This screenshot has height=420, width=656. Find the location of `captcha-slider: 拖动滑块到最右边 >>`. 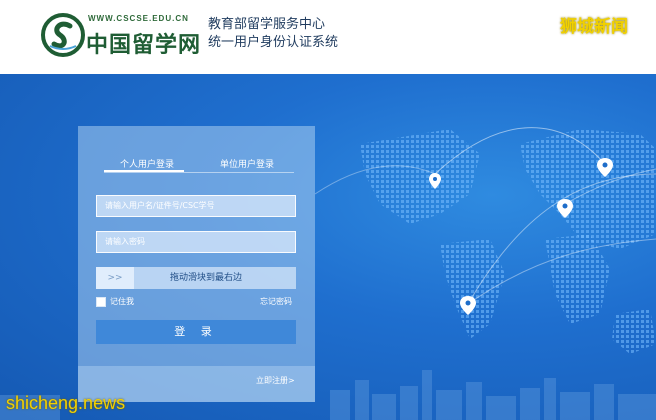

captcha-slider: 拖动滑块到最右边 >> is located at coordinates (196, 278).